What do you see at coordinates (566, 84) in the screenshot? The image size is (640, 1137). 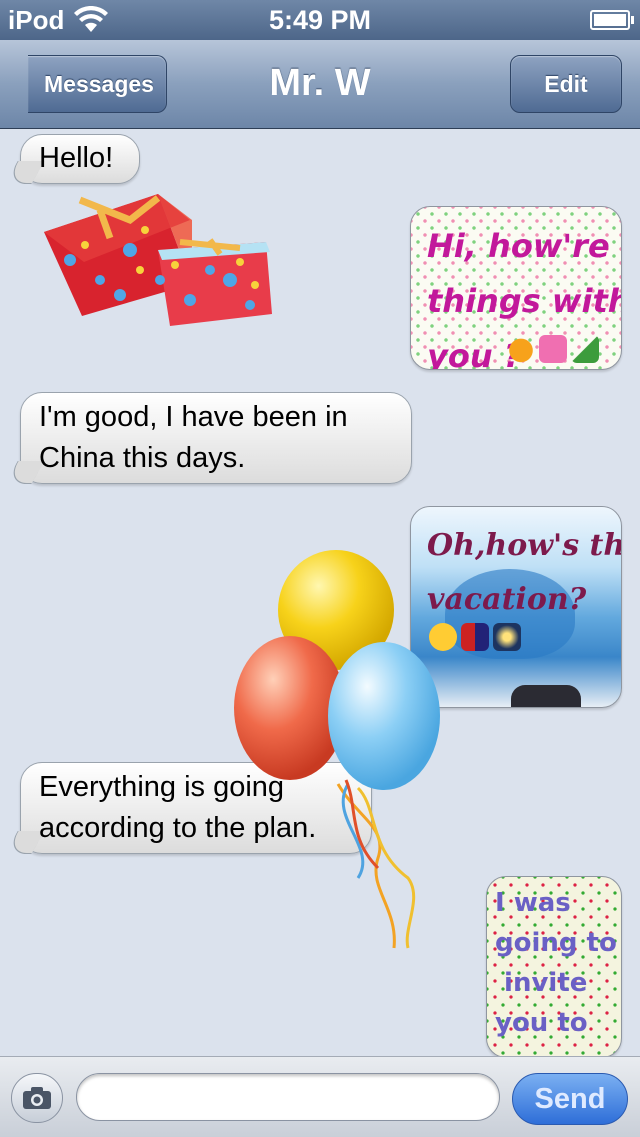 I see `edit-button: Edit` at bounding box center [566, 84].